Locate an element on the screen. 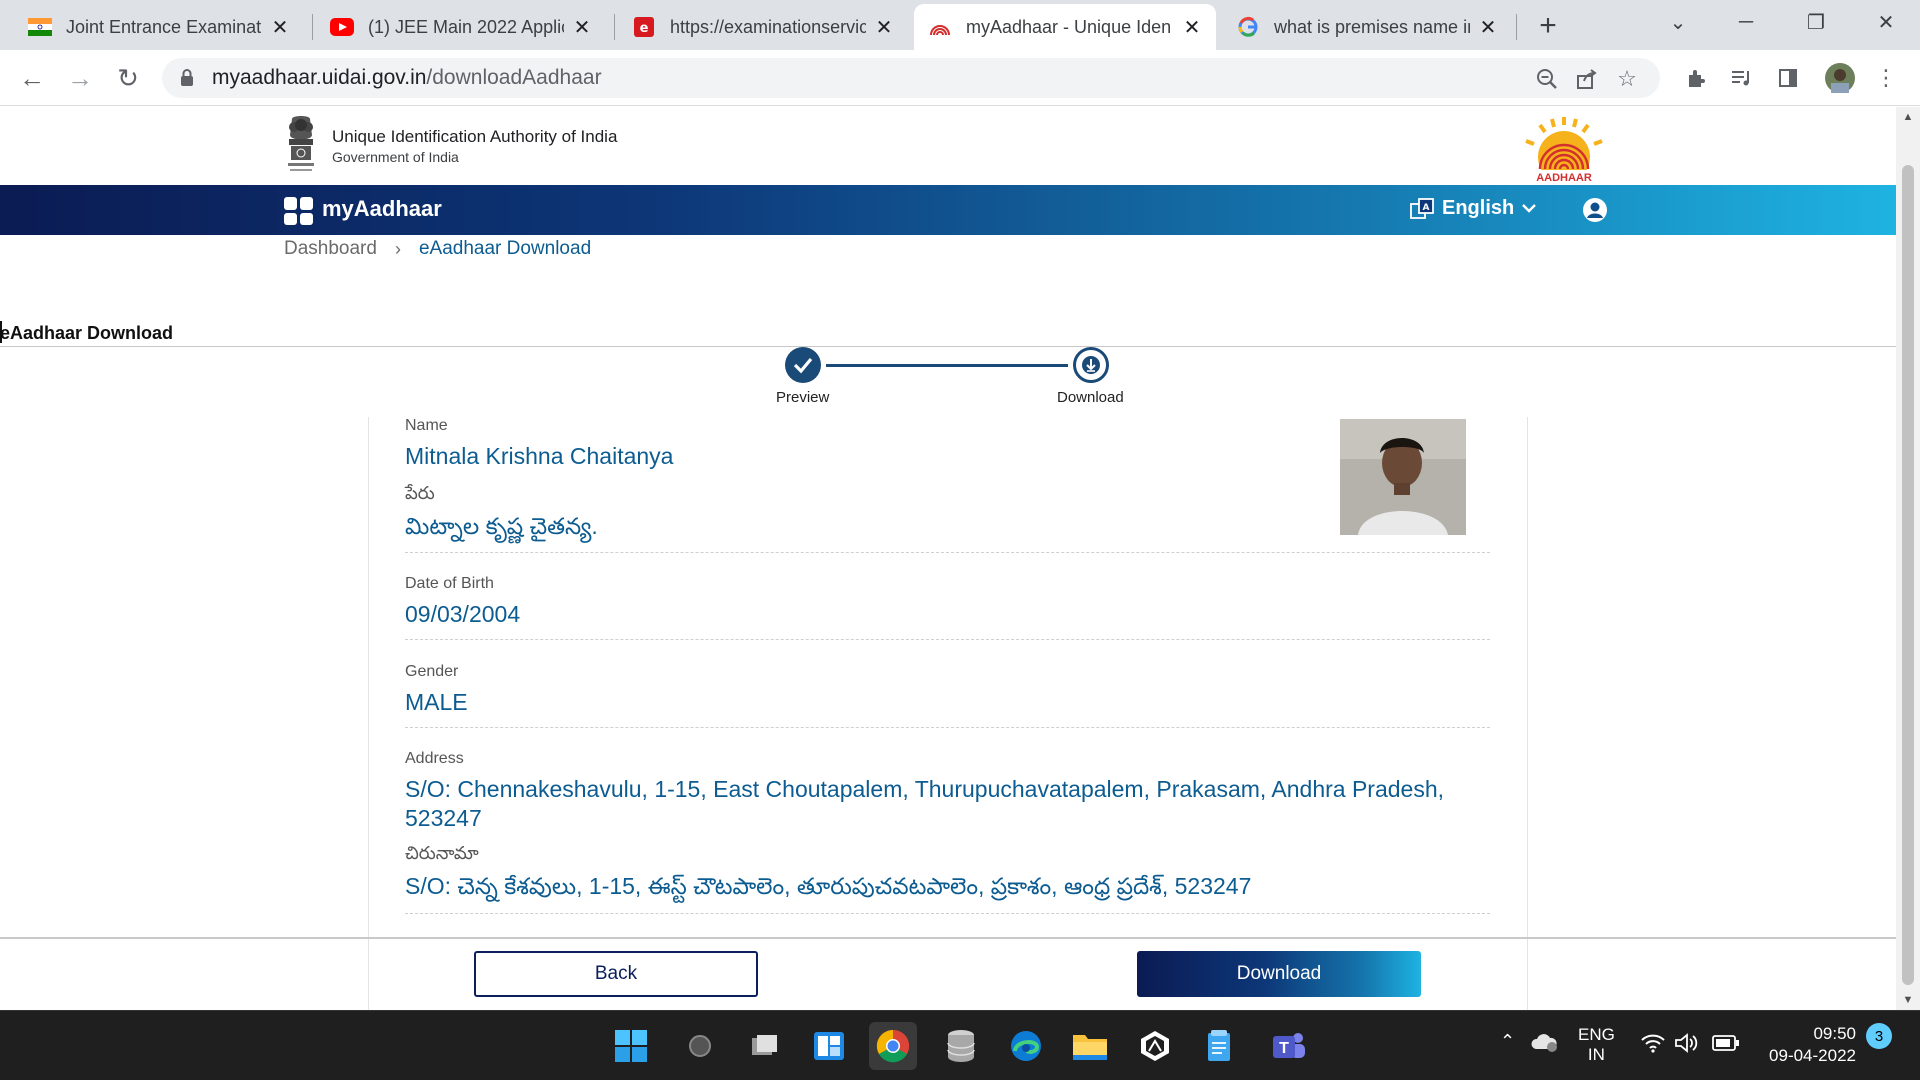  back-arrow-icon: ← is located at coordinates (32, 78).